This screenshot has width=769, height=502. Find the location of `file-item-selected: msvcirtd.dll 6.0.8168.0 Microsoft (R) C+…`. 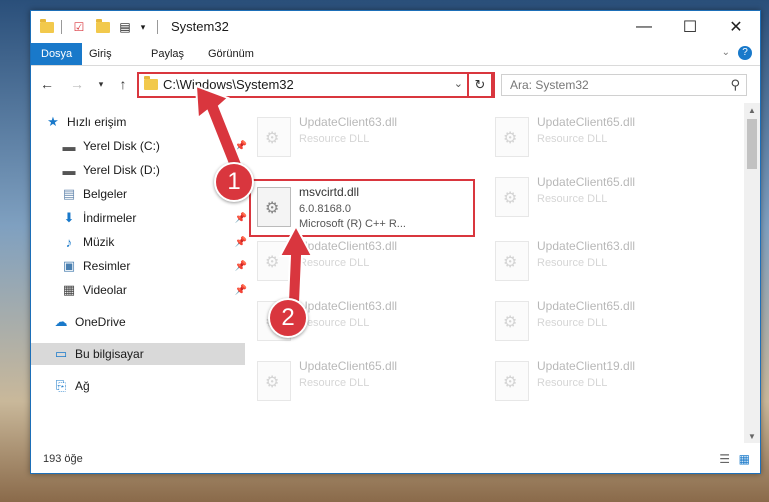

file-item-selected: msvcirtd.dll 6.0.8168.0 Microsoft (R) C+… is located at coordinates (362, 208).